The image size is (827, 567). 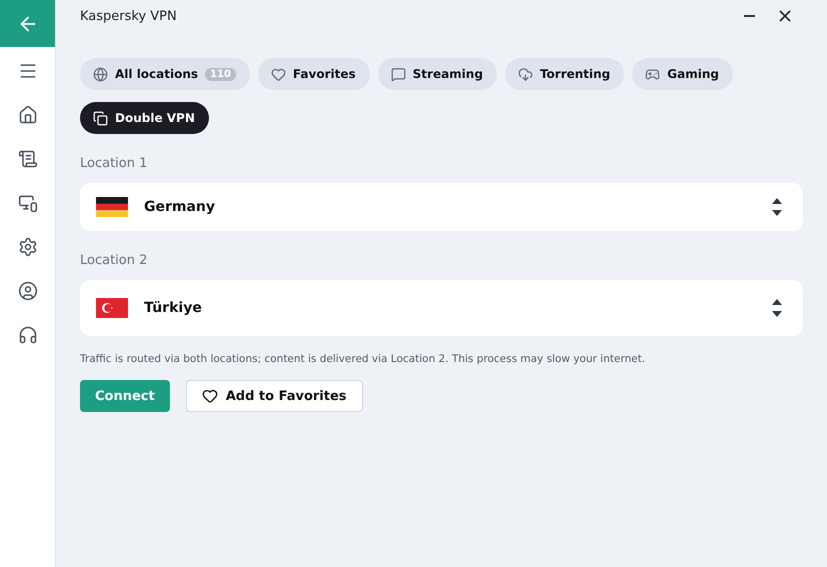 What do you see at coordinates (220, 74) in the screenshot?
I see `count-badge: 110` at bounding box center [220, 74].